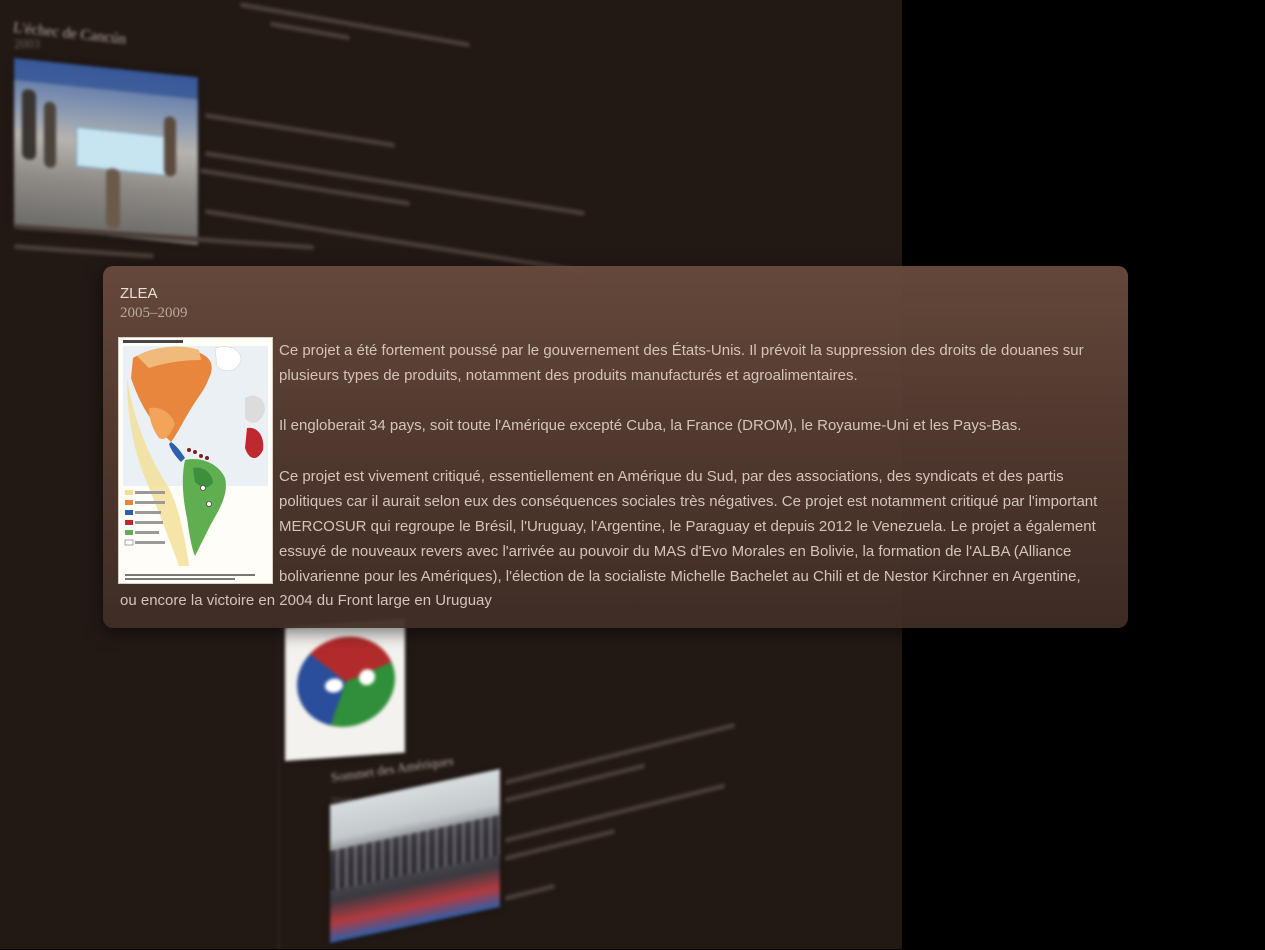 This screenshot has width=1265, height=950. What do you see at coordinates (191, 463) in the screenshot?
I see `map-float-spacer` at bounding box center [191, 463].